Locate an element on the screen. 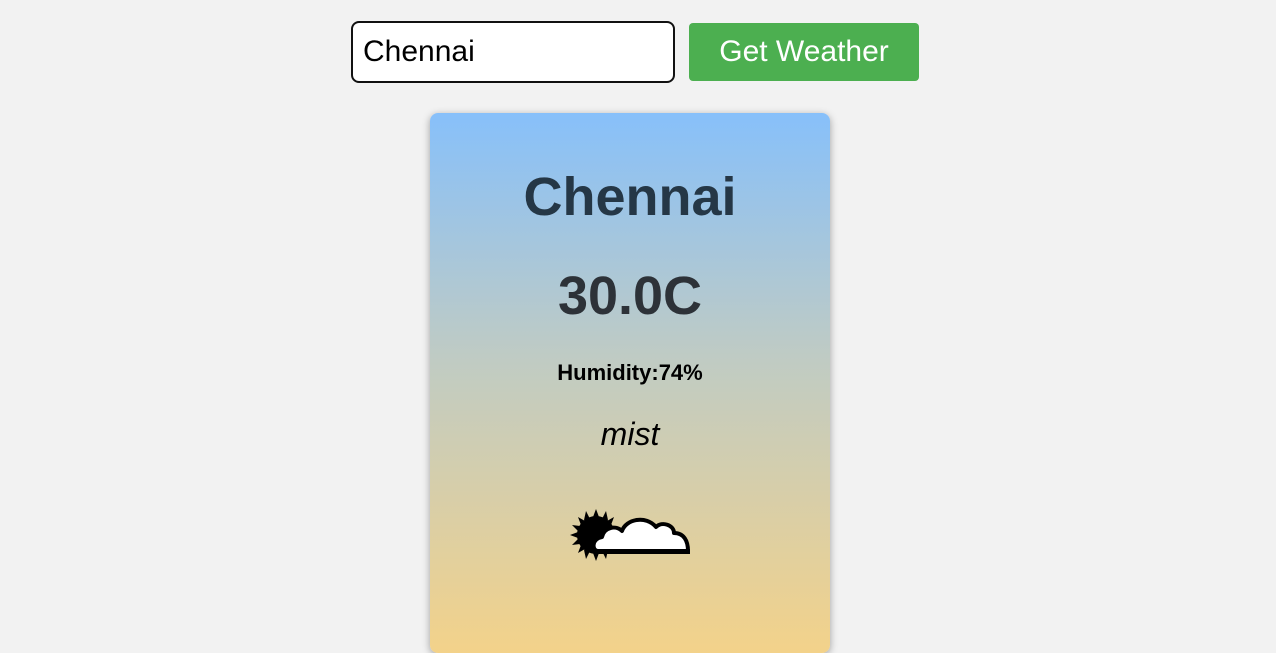 This screenshot has height=653, width=1276. search-bar: Get Weather is located at coordinates (635, 52).